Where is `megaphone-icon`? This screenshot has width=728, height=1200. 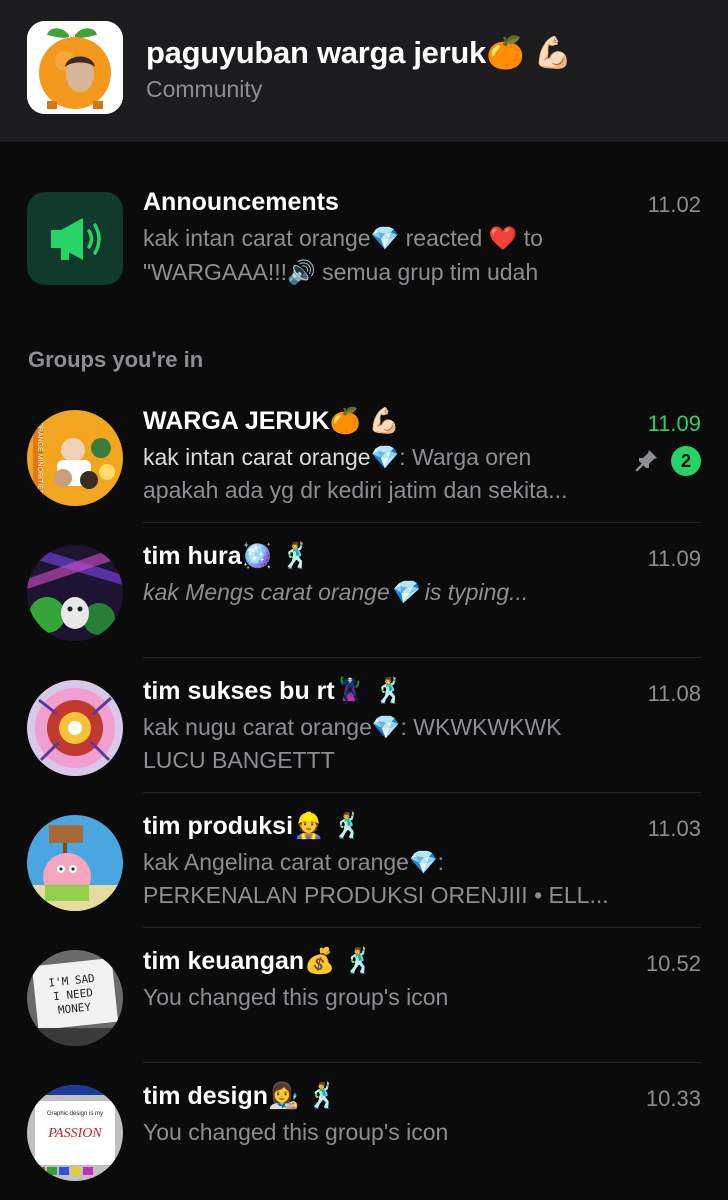 megaphone-icon is located at coordinates (75, 238).